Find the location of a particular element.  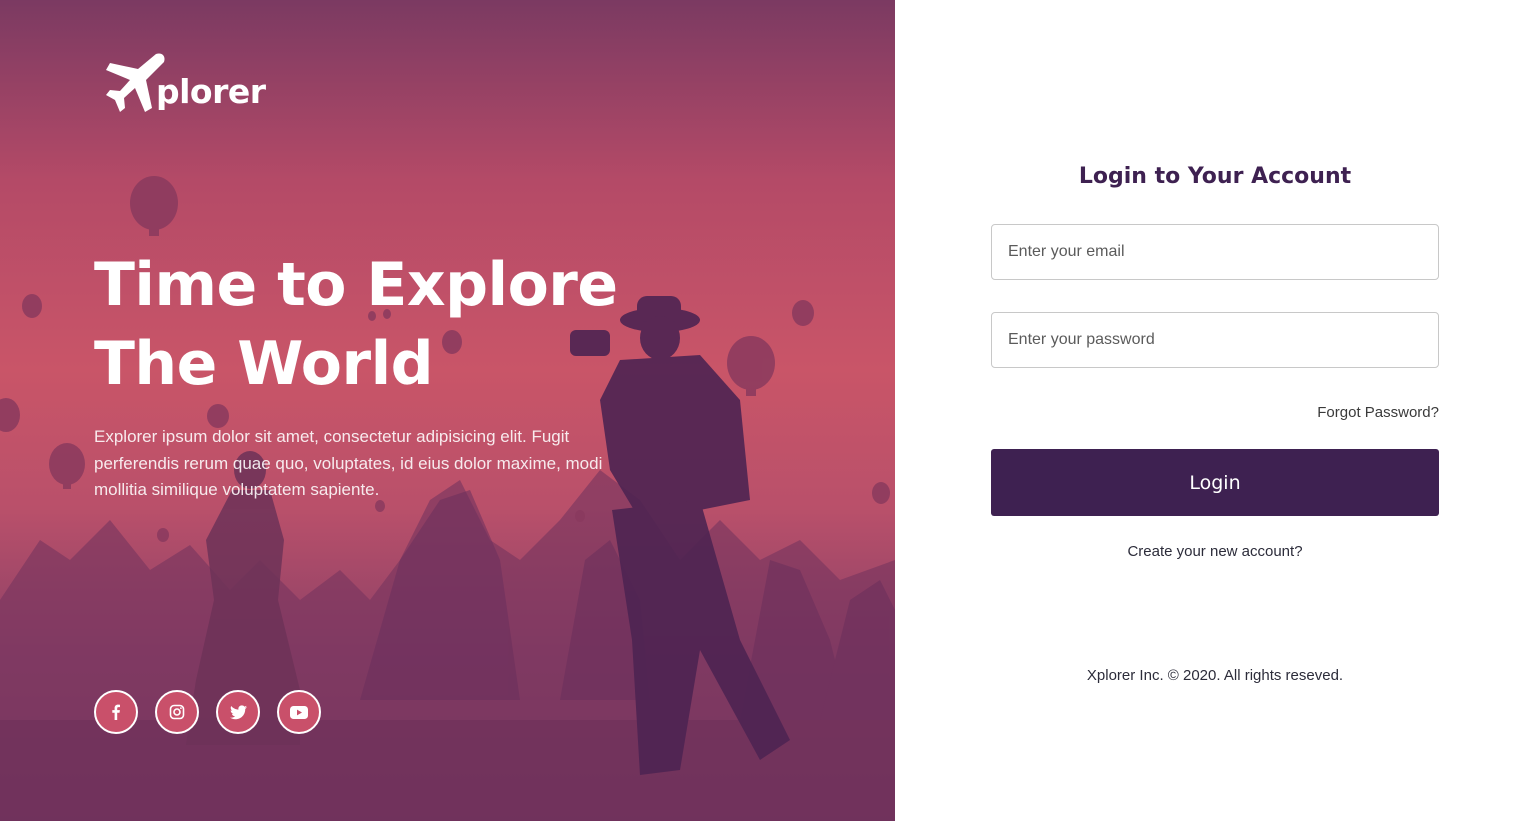

youtube-link is located at coordinates (299, 712).